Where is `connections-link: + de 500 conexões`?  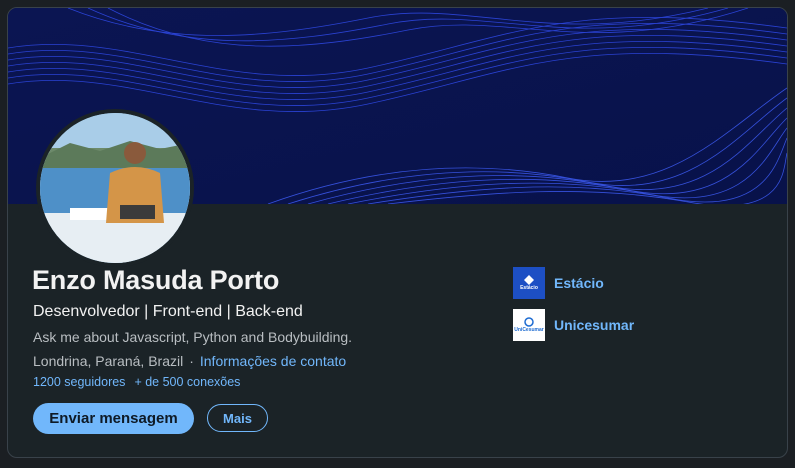 connections-link: + de 500 conexões is located at coordinates (187, 382).